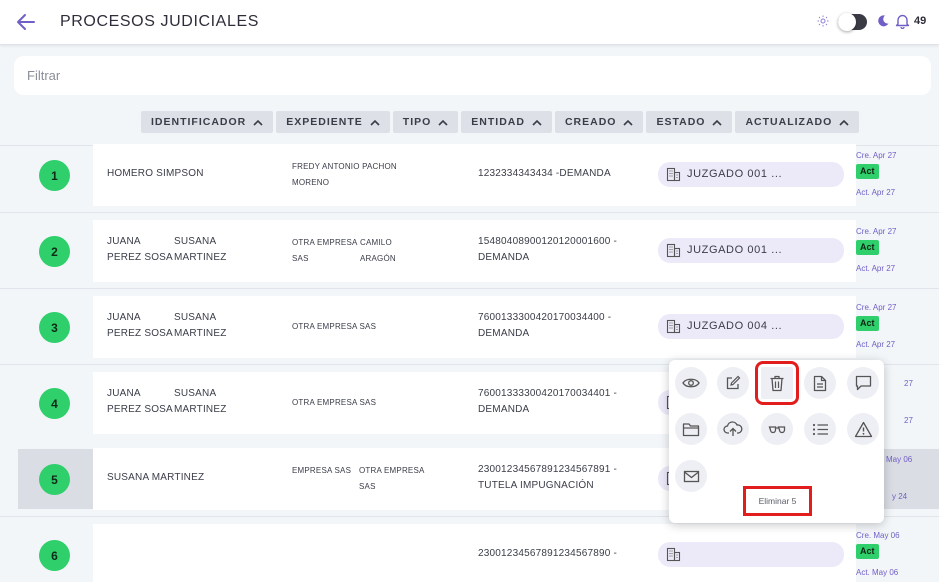 The image size is (939, 582). Describe the element at coordinates (733, 383) in the screenshot. I see `edit-button` at that location.